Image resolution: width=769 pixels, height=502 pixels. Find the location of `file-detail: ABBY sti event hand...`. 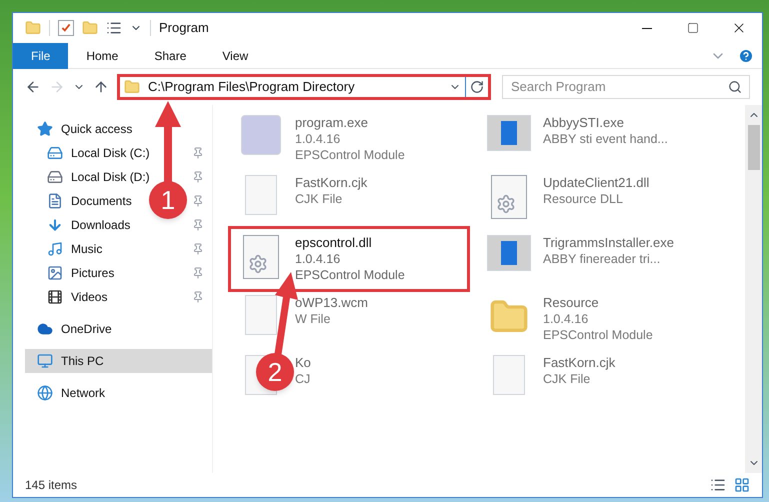

file-detail: ABBY sti event hand... is located at coordinates (605, 139).